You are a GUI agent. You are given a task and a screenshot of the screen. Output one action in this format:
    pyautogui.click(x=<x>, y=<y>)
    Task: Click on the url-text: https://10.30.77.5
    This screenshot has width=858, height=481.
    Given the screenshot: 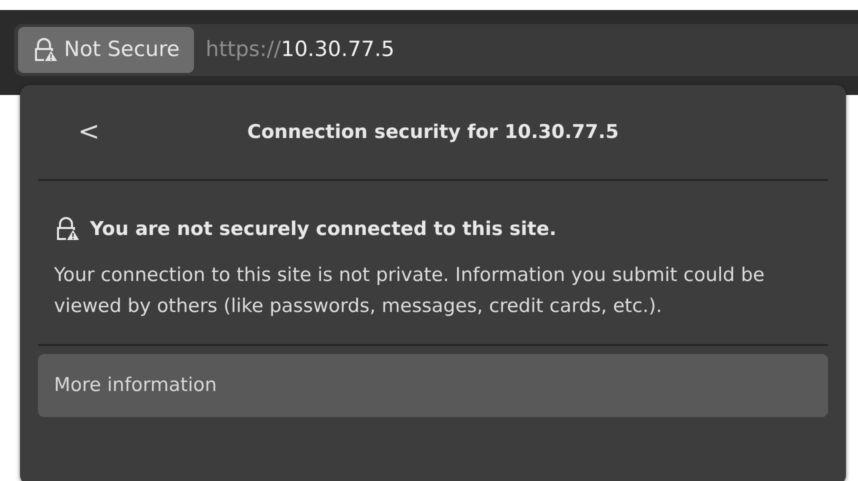 What is the action you would take?
    pyautogui.click(x=300, y=50)
    